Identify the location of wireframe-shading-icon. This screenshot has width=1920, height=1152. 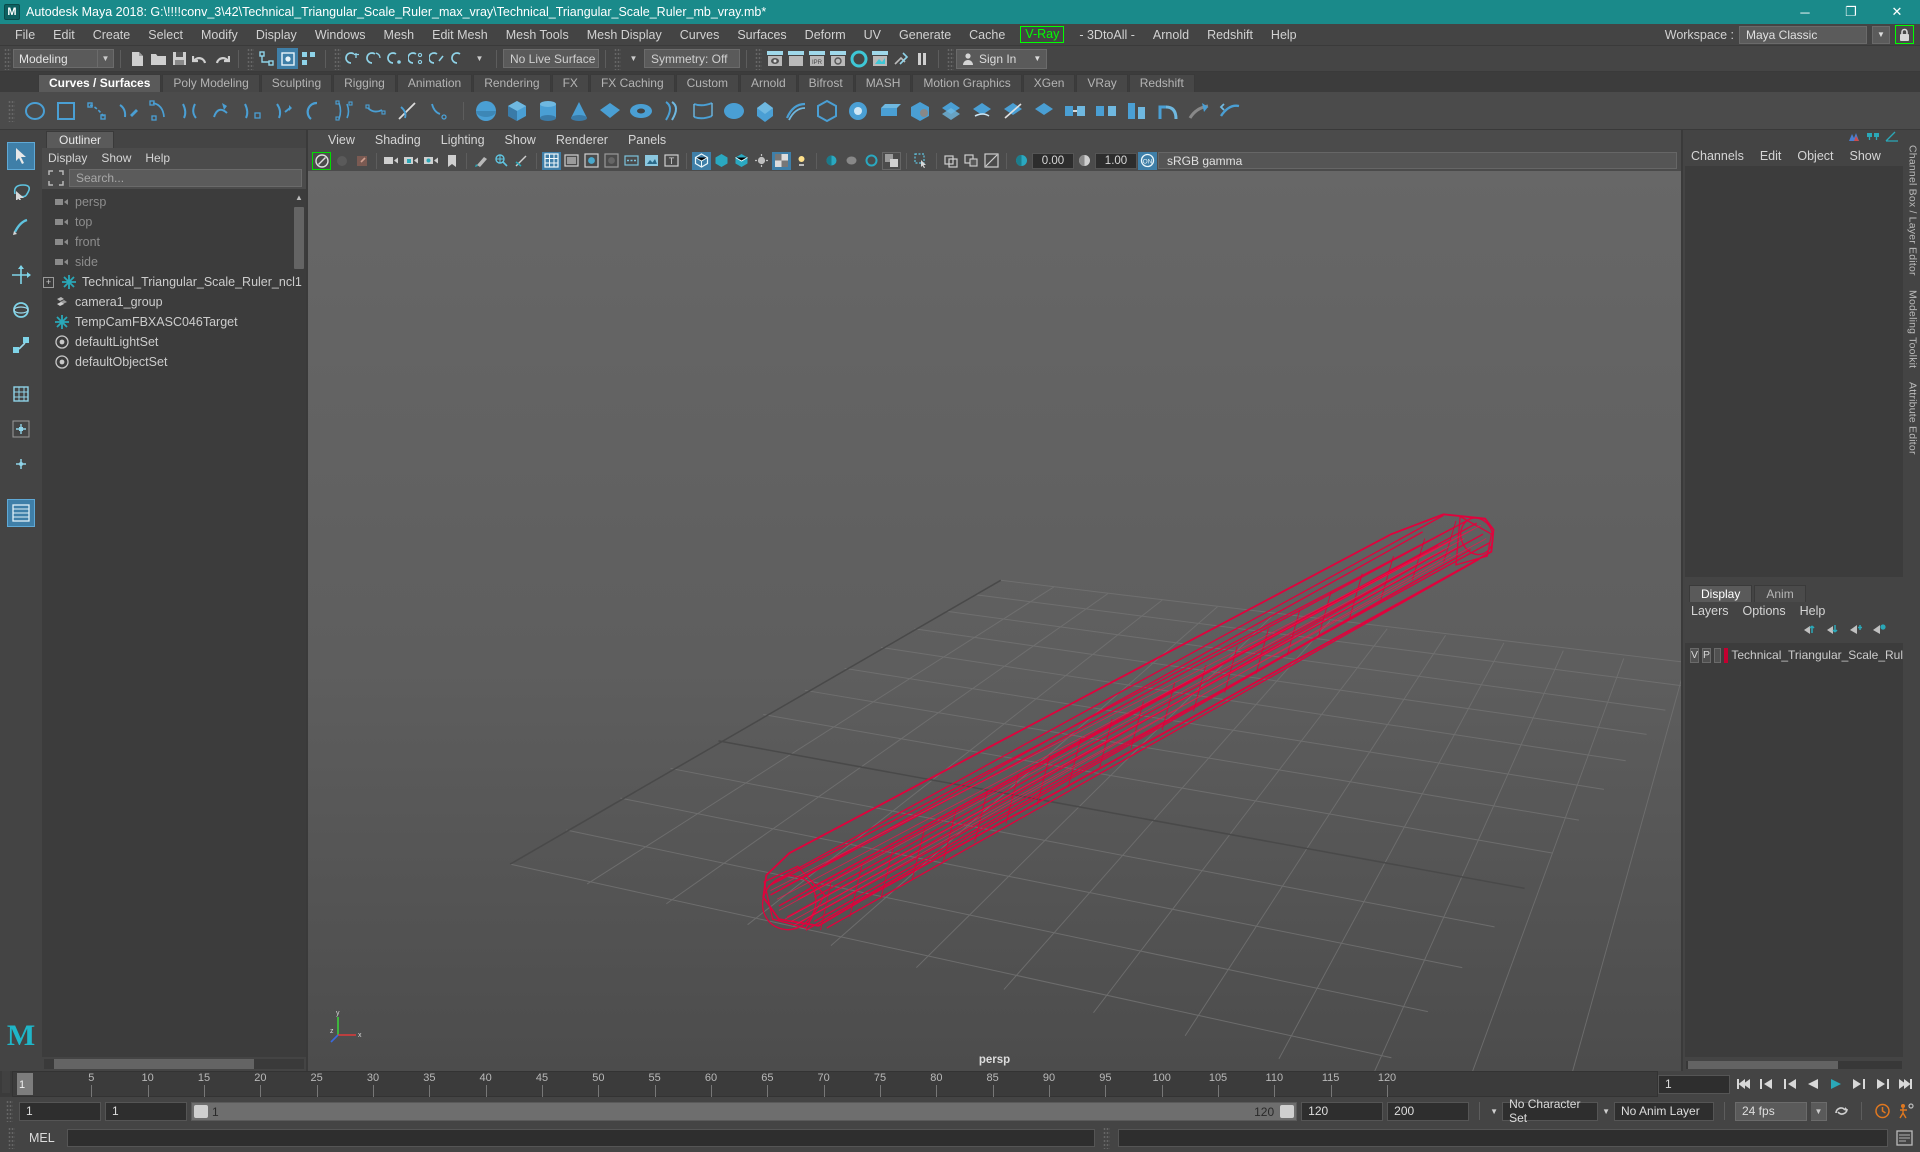
(551, 160).